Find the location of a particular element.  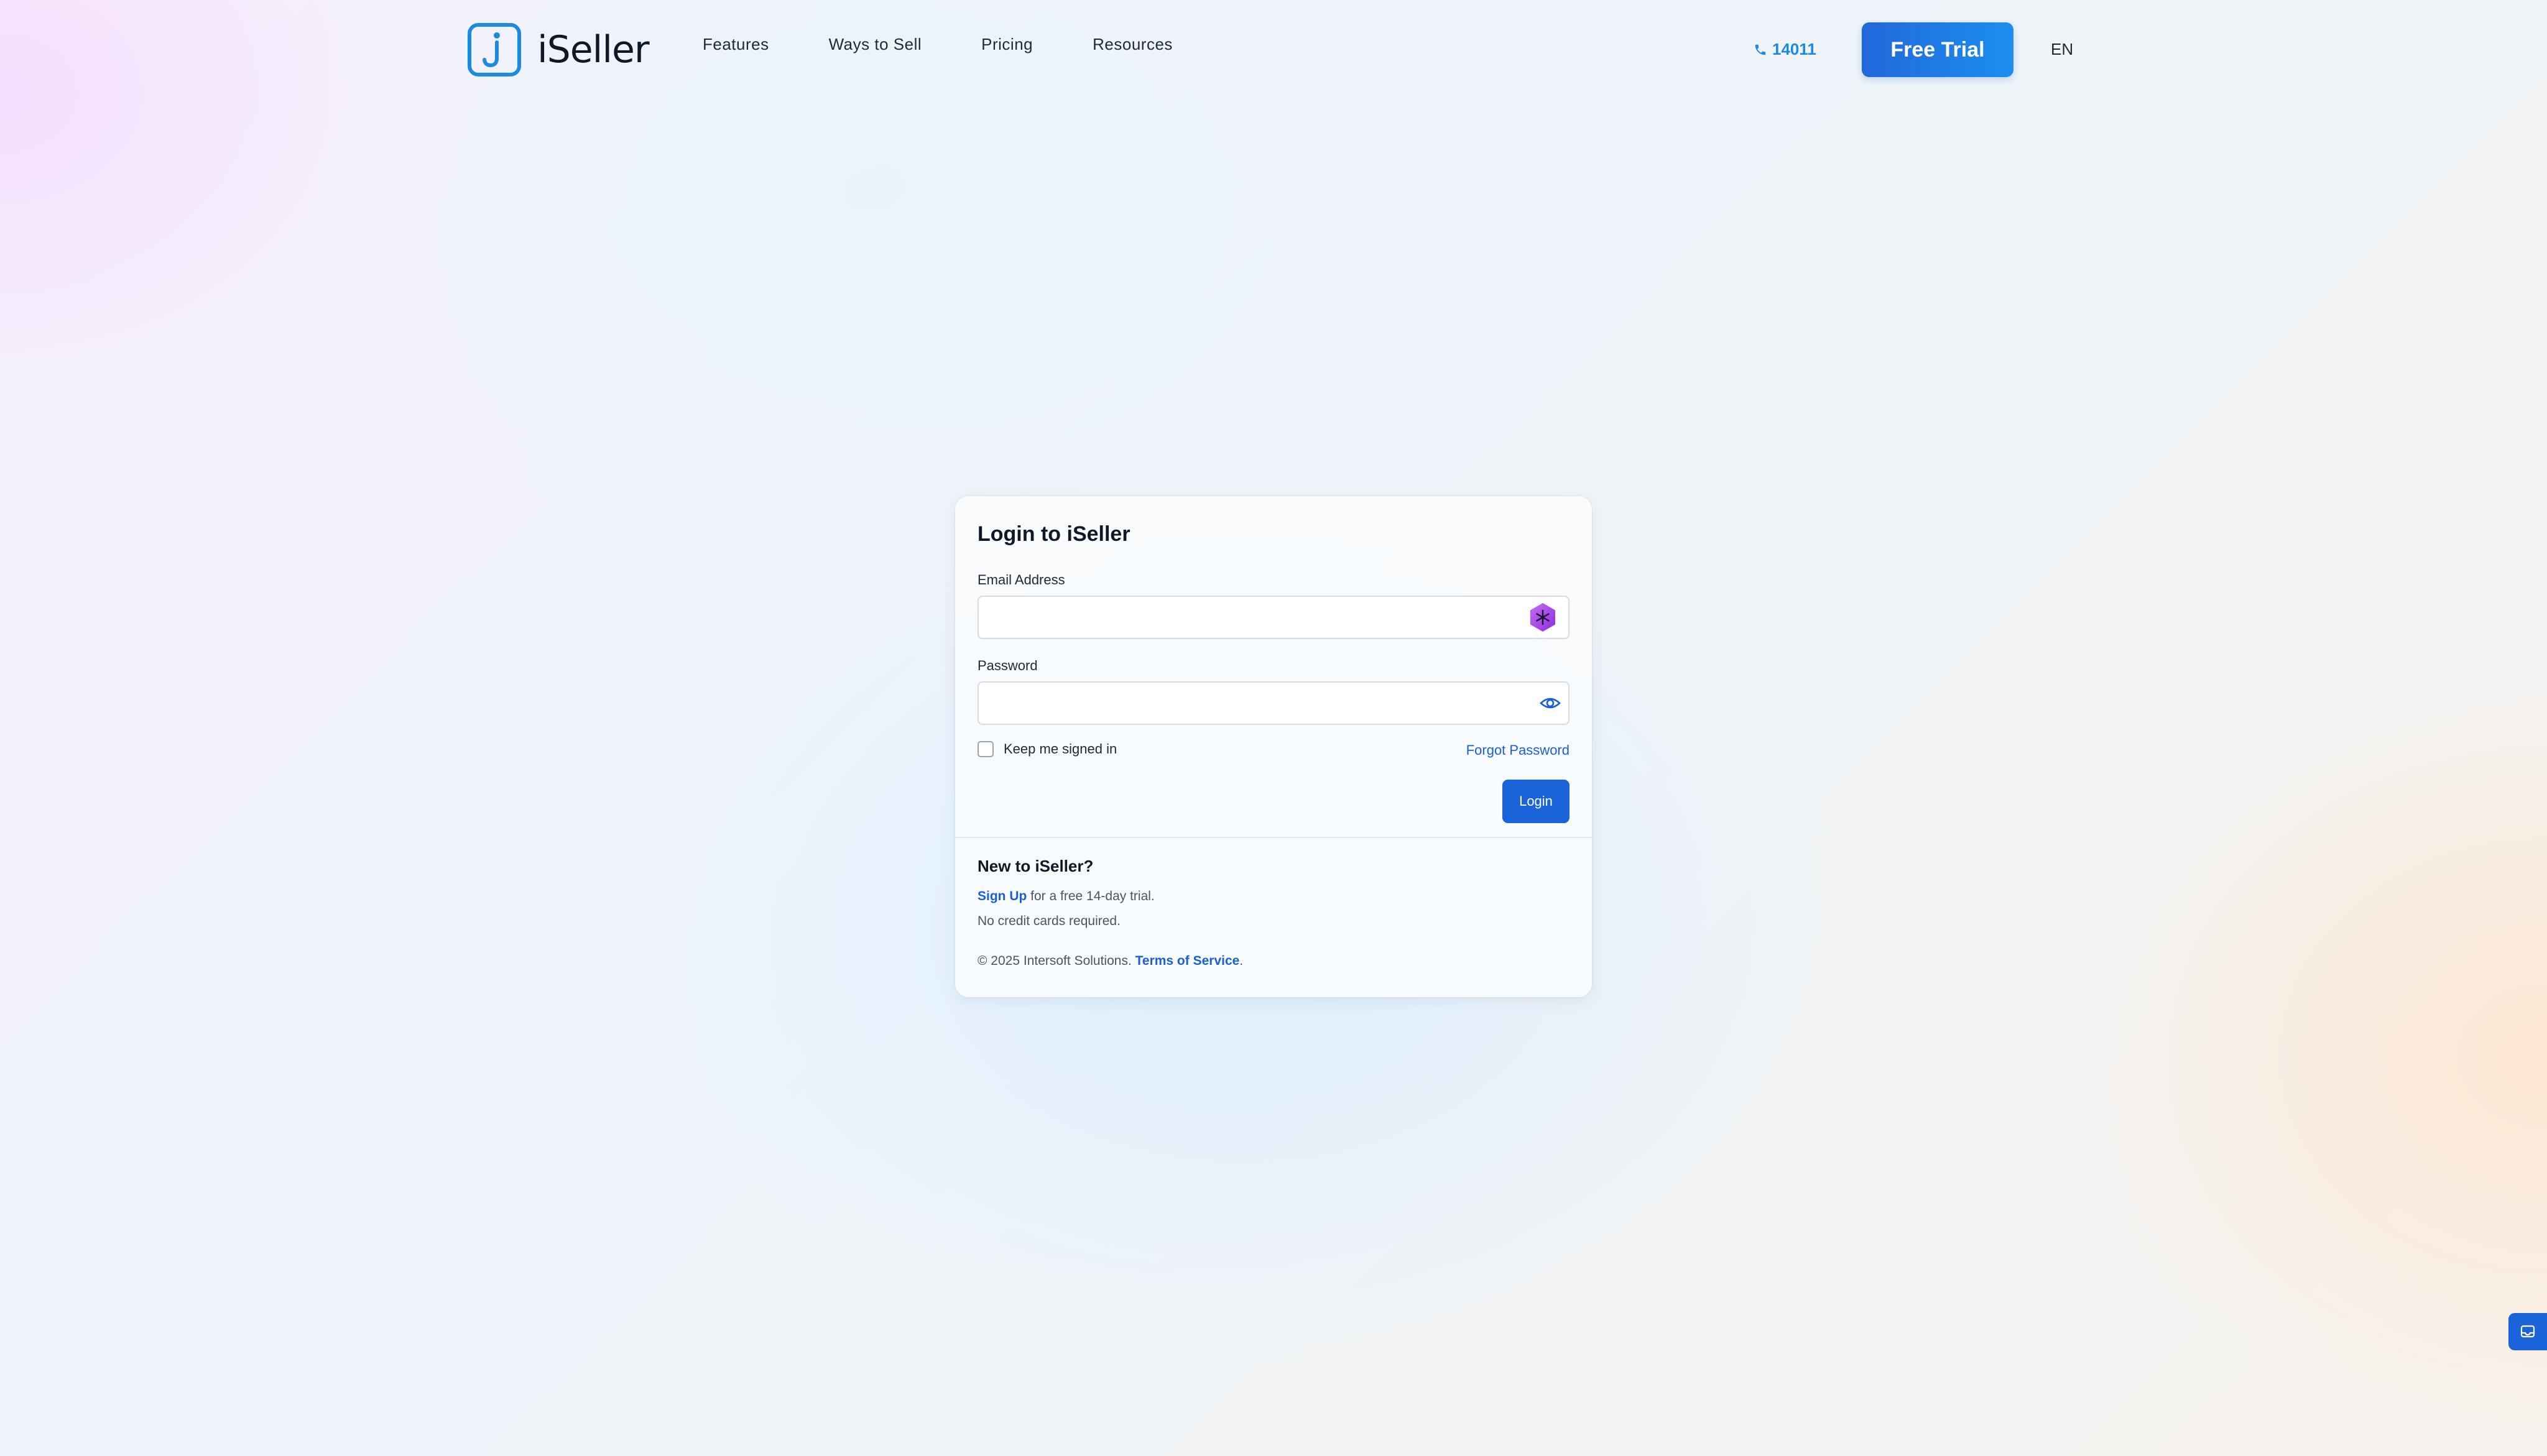

iseller-logo-icon is located at coordinates (494, 50).